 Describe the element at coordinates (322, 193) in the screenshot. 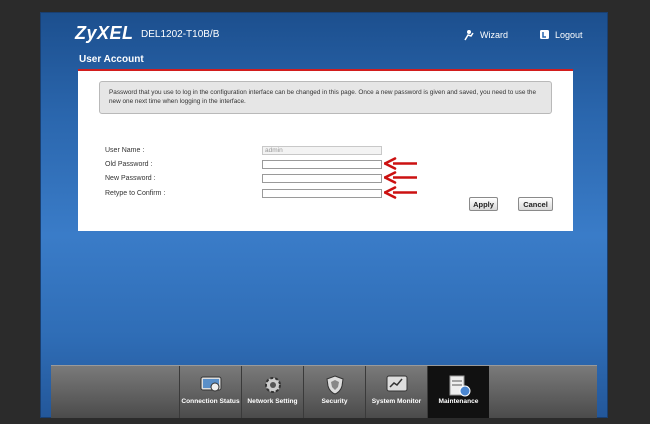

I see `retype-password-field` at that location.